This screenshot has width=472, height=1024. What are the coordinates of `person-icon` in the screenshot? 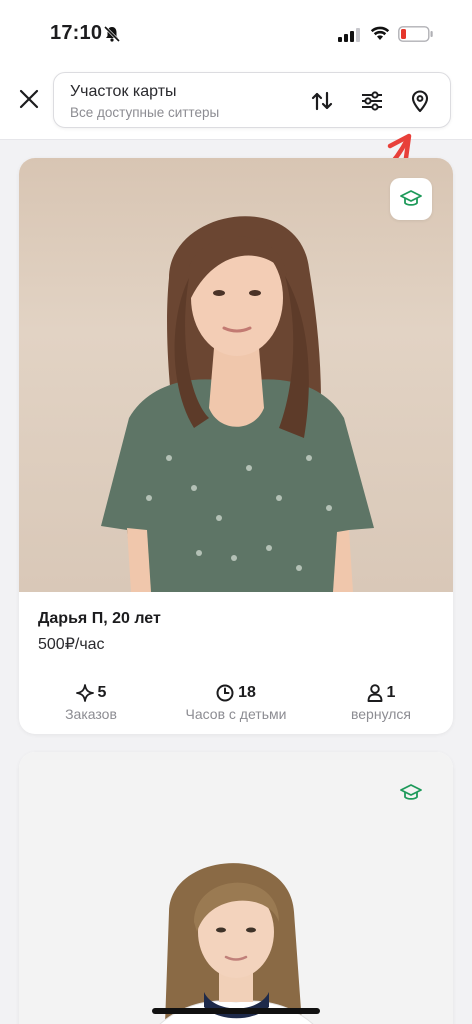 It's located at (374, 693).